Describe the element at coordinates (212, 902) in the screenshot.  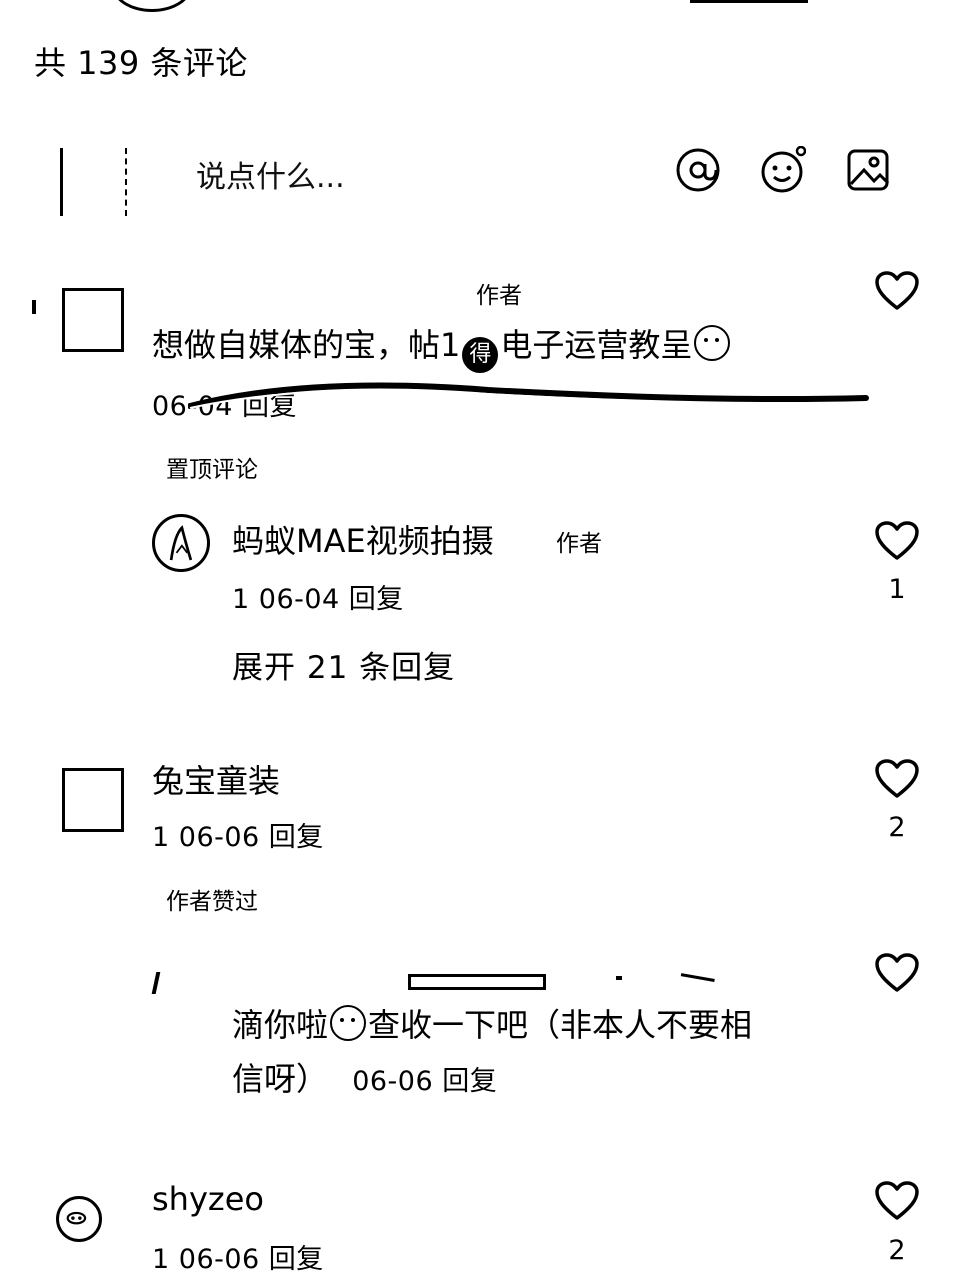
I see `author-liked-label: 作者赞过` at that location.